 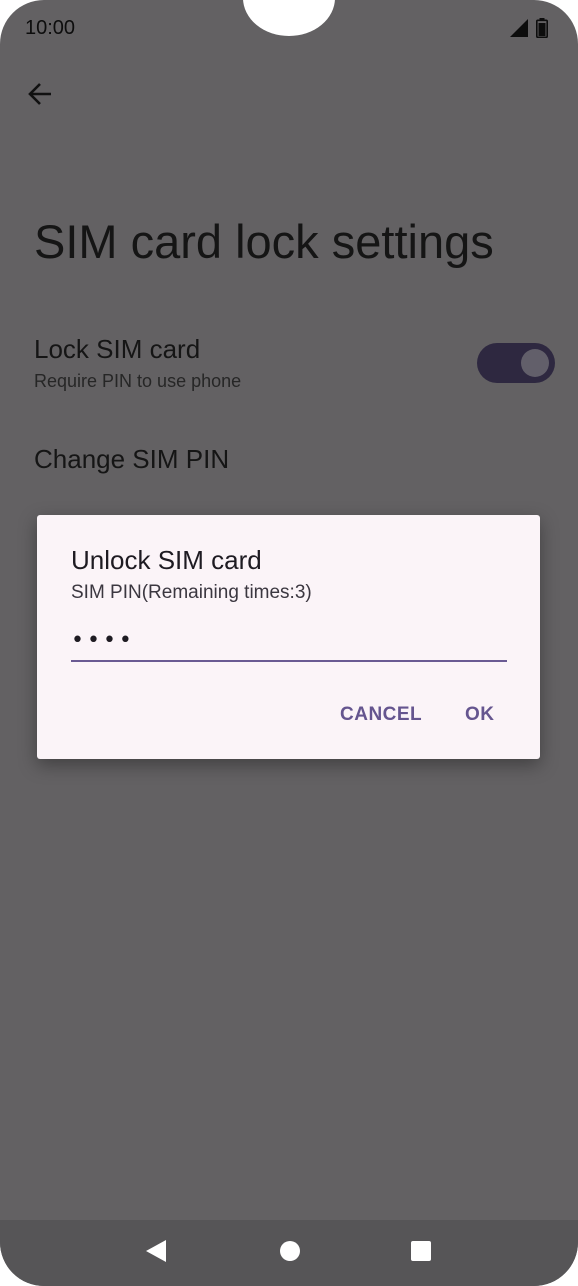 I want to click on nav-back-button, so click(x=156, y=1253).